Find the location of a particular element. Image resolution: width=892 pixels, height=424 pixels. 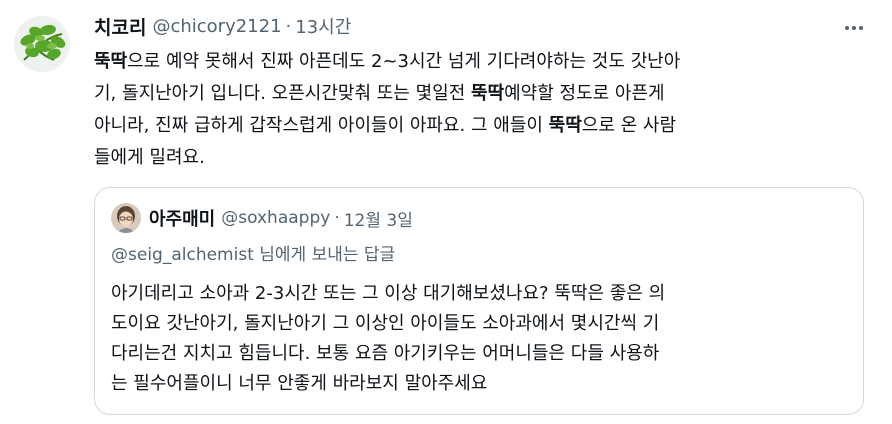

display-name: 치코리 is located at coordinates (120, 26).